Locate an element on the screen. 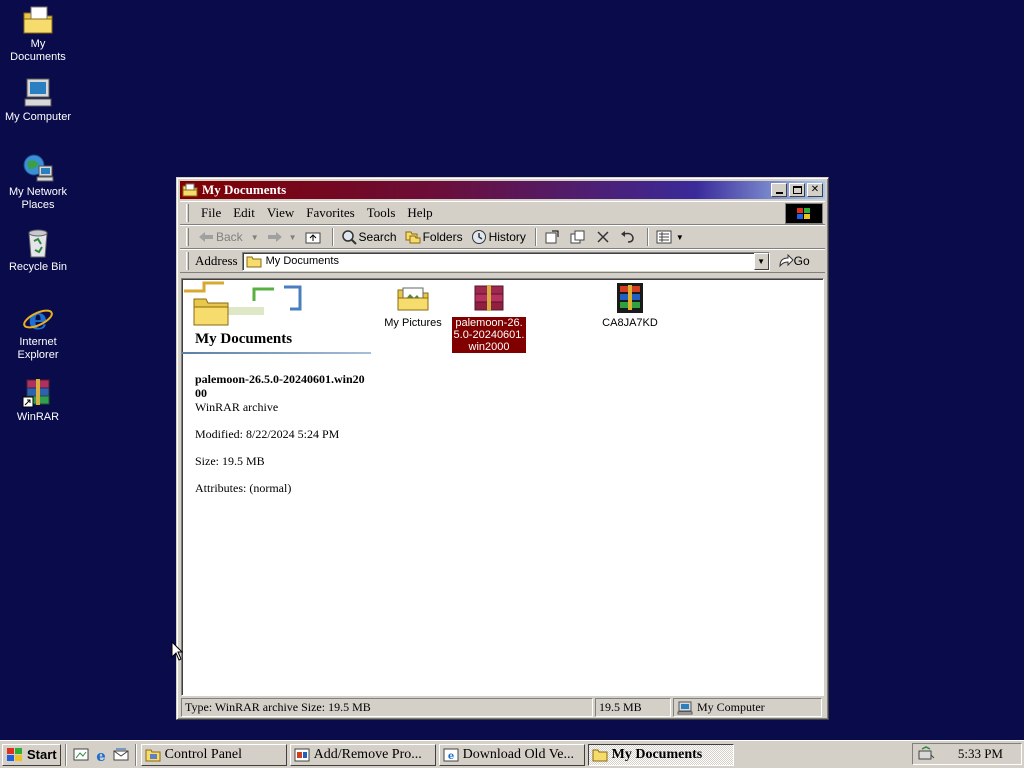 This screenshot has height=768, width=1024. menu-grip is located at coordinates (187, 213).